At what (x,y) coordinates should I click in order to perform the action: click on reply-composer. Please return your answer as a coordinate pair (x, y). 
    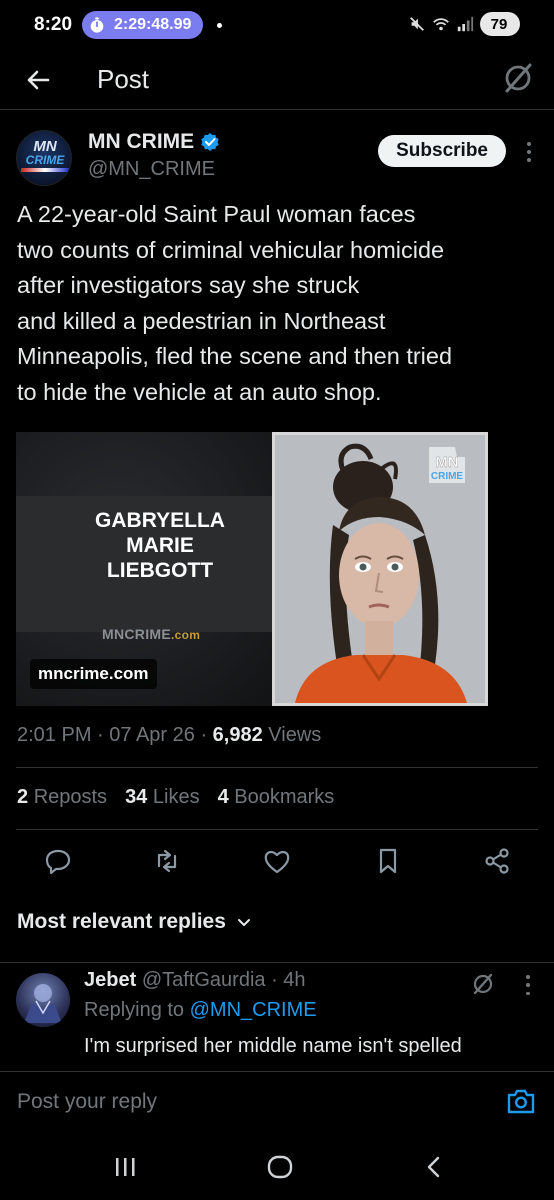
    Looking at the image, I should click on (277, 1101).